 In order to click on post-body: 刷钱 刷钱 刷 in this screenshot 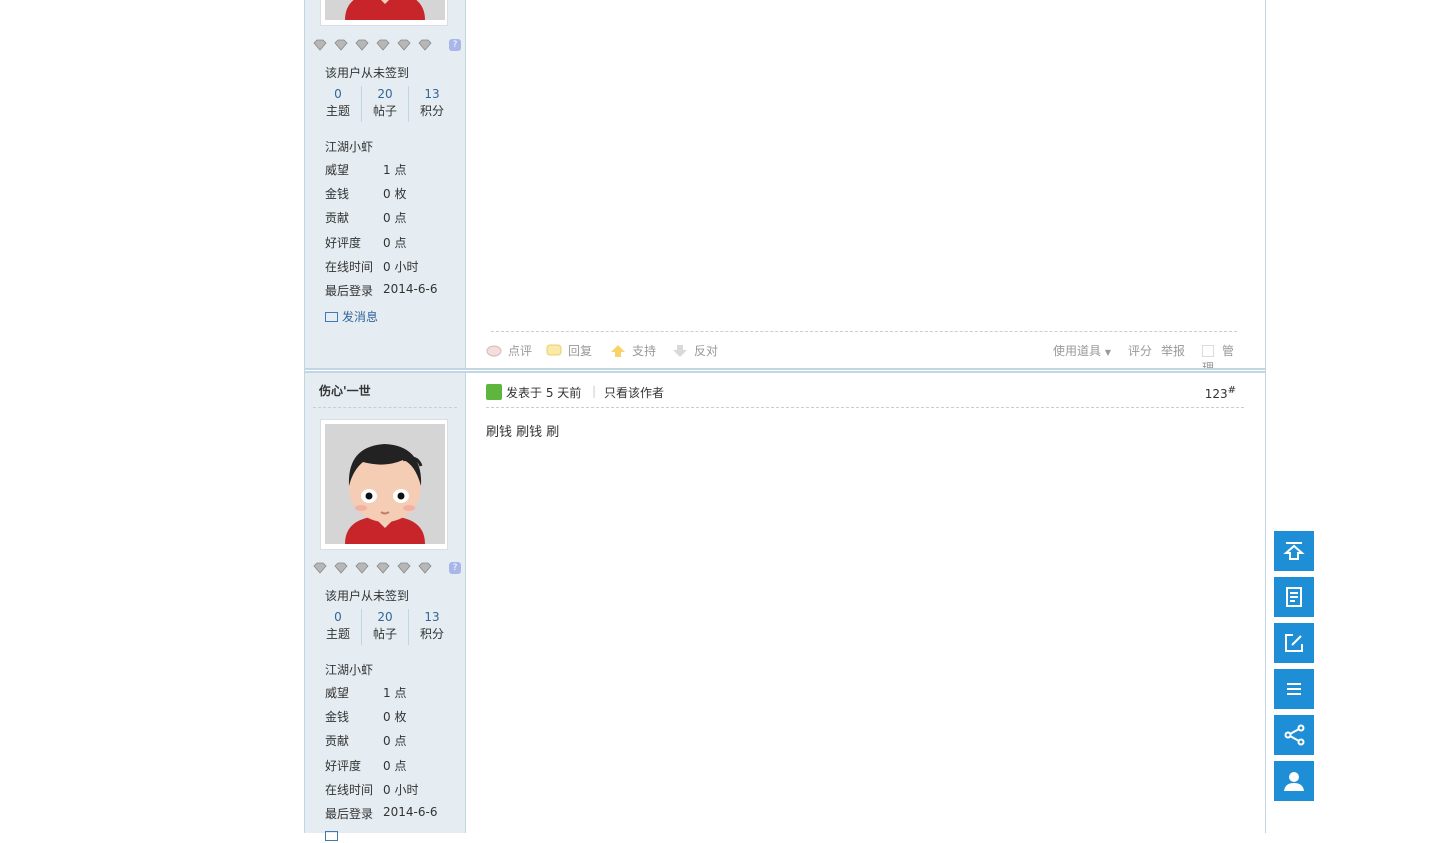, I will do `click(523, 432)`.